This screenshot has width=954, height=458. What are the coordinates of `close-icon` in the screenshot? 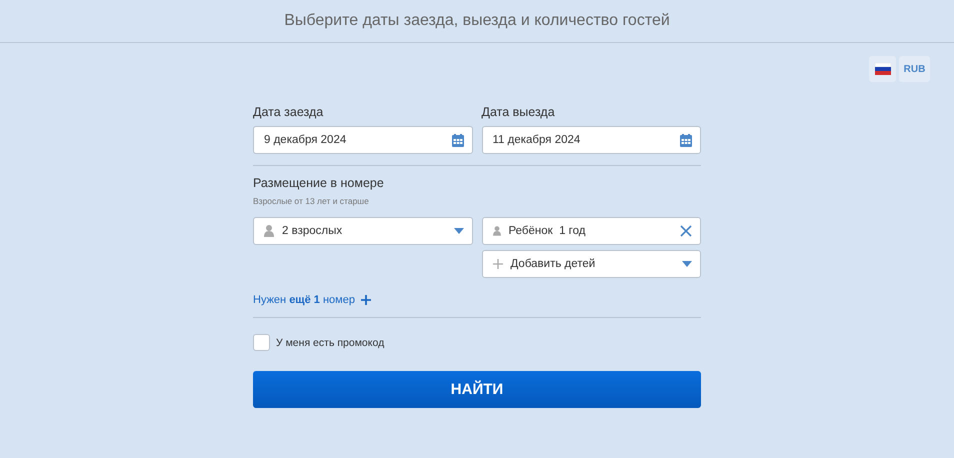 It's located at (686, 231).